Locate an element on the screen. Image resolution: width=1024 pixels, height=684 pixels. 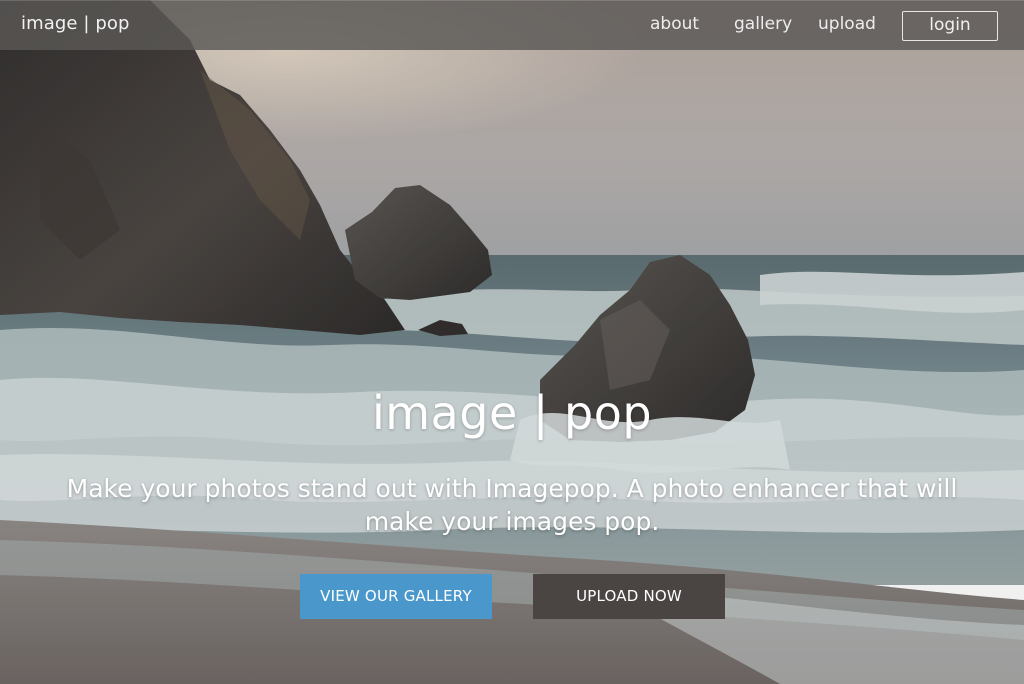
nav-link-gallery: gallery is located at coordinates (763, 24).